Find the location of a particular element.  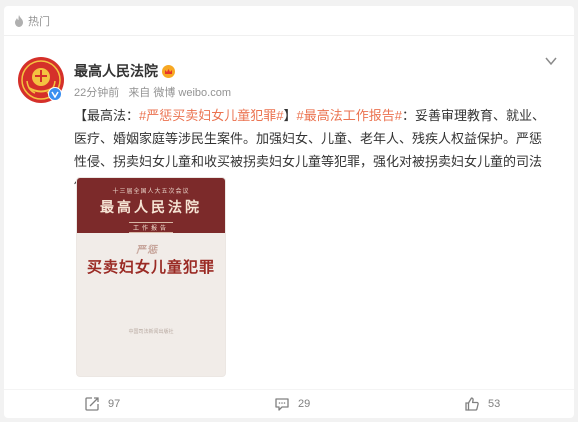

cover-report-label: 工作报告 is located at coordinates (150, 227).